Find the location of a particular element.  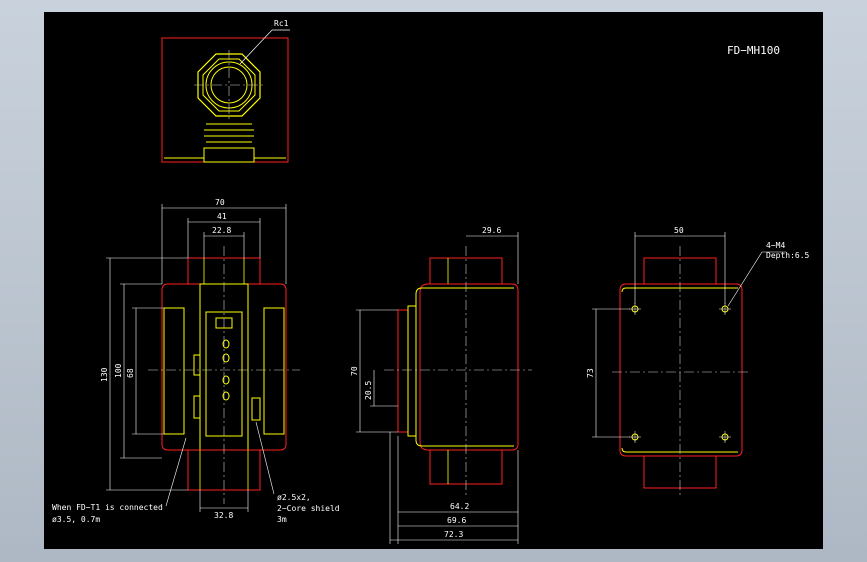

note-left-2: ø3.5, 0.7m is located at coordinates (76, 519).